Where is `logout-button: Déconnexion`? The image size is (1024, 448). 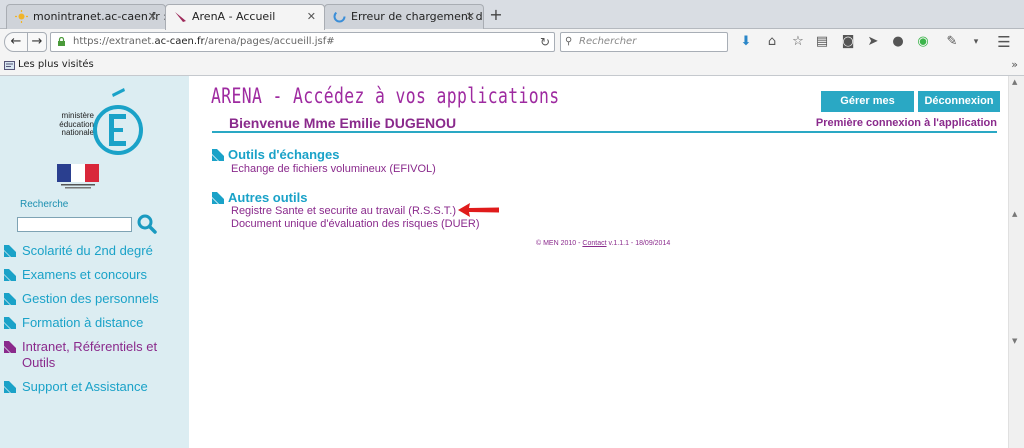 logout-button: Déconnexion is located at coordinates (959, 101).